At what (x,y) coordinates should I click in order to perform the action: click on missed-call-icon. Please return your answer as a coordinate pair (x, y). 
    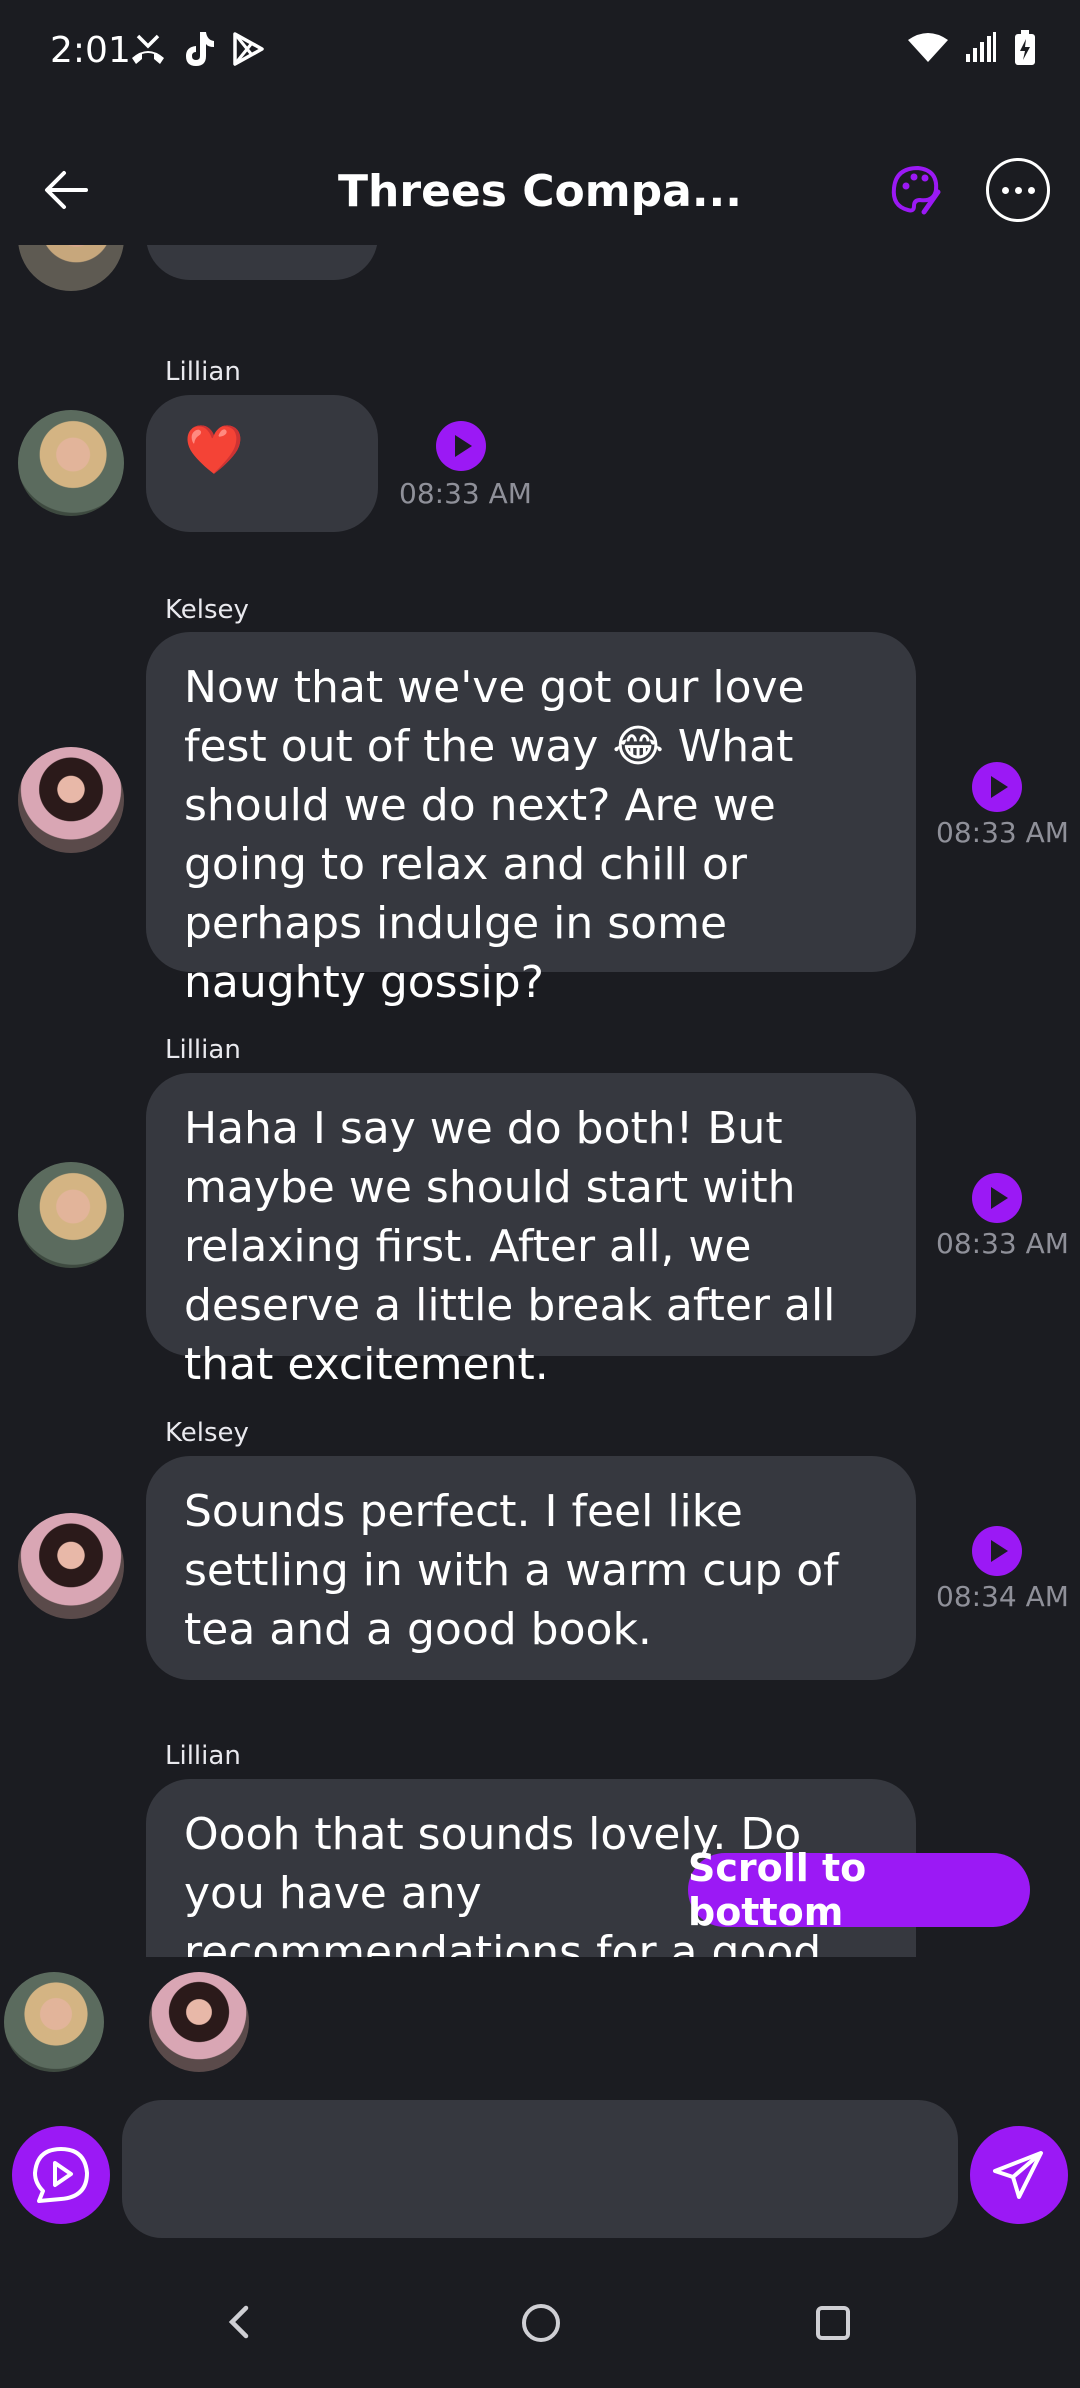
    Looking at the image, I should click on (148, 49).